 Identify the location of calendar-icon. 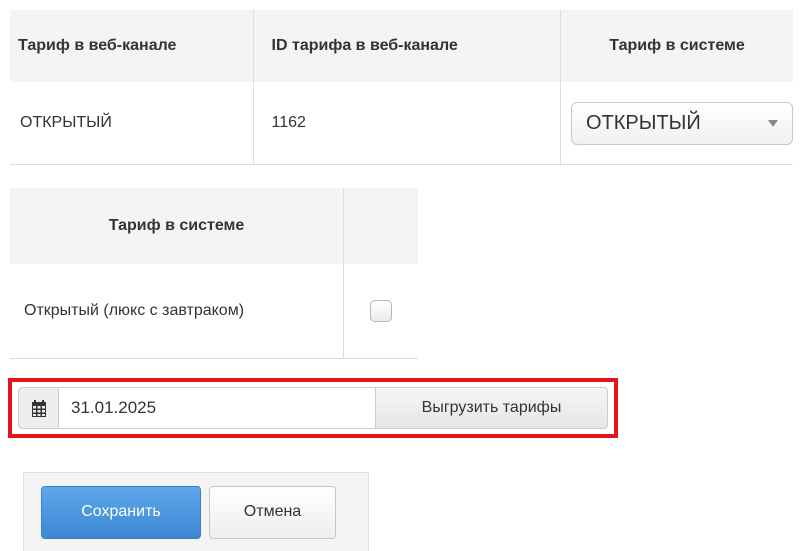
(38, 408).